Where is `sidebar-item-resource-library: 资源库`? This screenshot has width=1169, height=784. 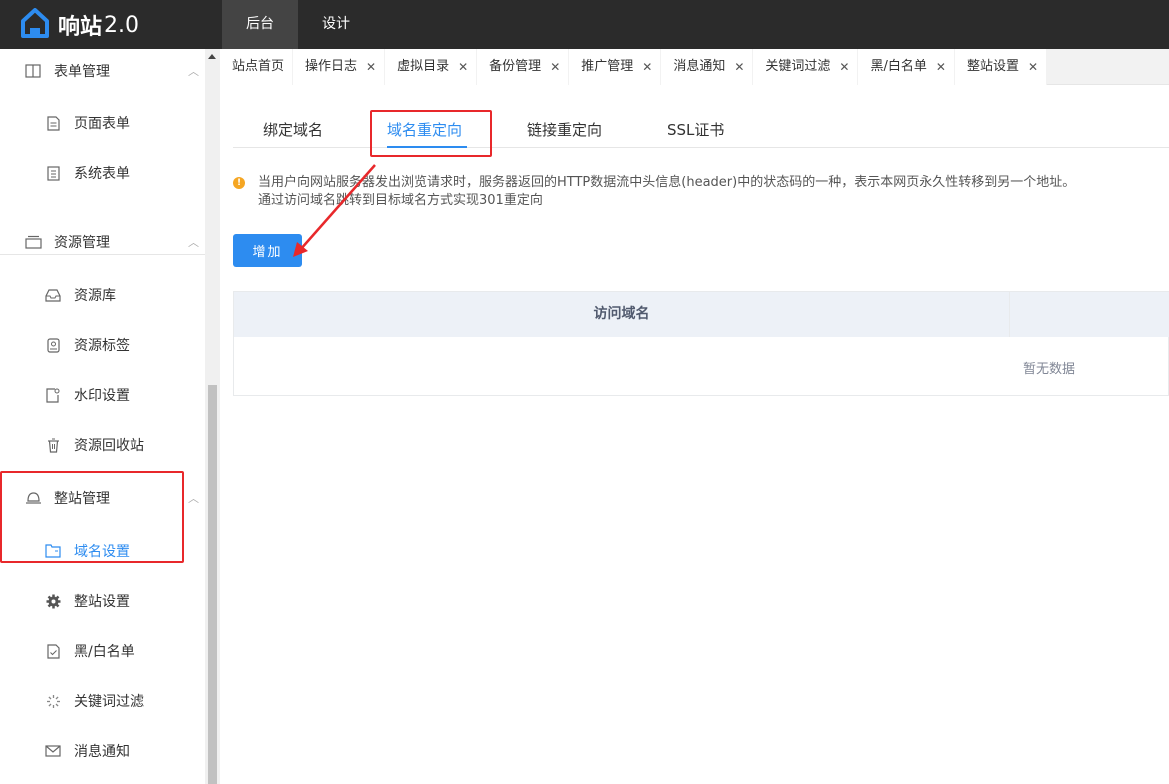 sidebar-item-resource-library: 资源库 is located at coordinates (102, 295).